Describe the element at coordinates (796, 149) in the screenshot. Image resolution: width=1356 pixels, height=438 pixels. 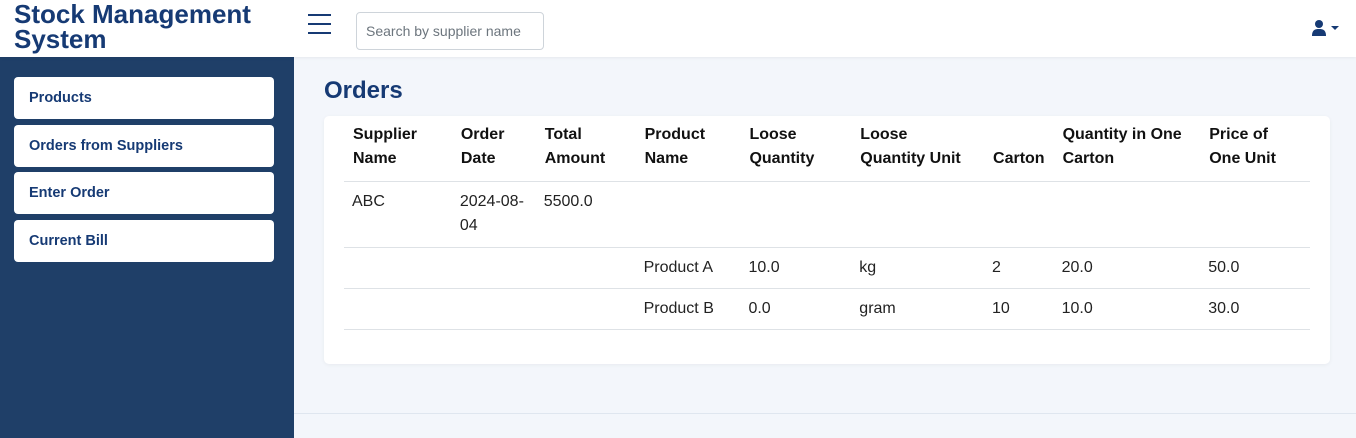
I see `column-header: Loose Quantity` at that location.